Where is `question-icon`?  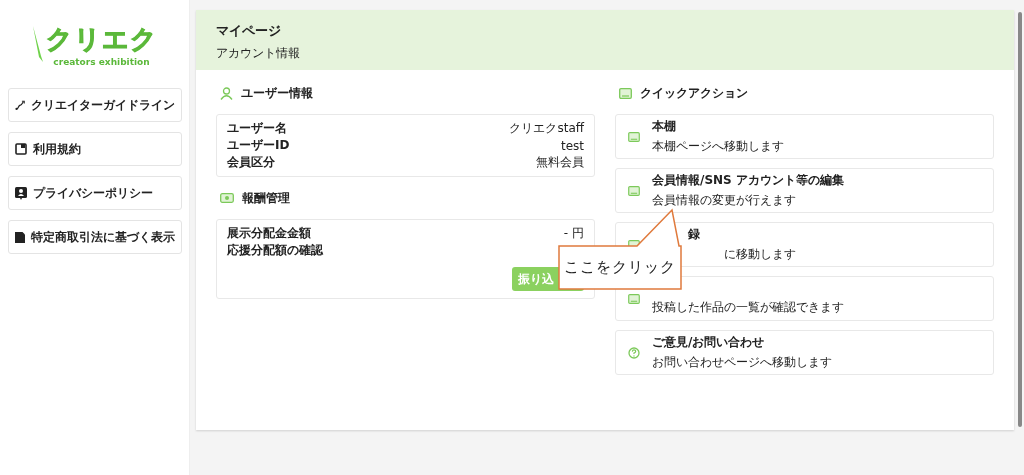 question-icon is located at coordinates (634, 352).